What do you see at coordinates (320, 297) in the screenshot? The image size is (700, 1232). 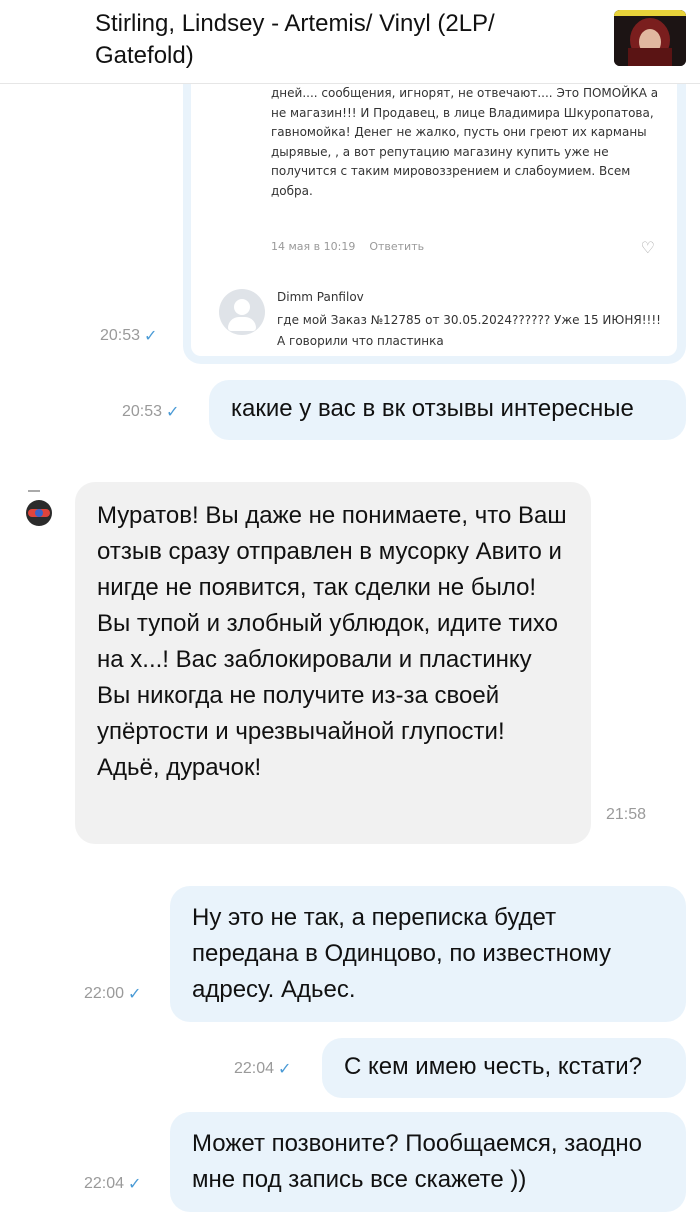 I see `commenter-name: Dimm Panfilov` at bounding box center [320, 297].